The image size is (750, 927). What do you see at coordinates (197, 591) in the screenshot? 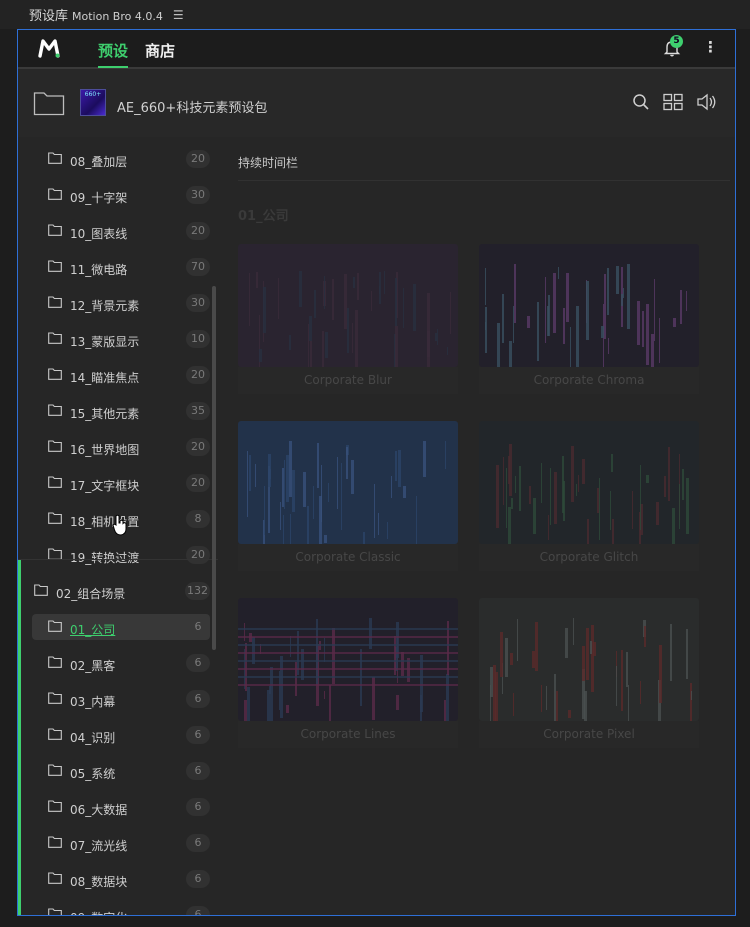
I see `count-badge: 132` at bounding box center [197, 591].